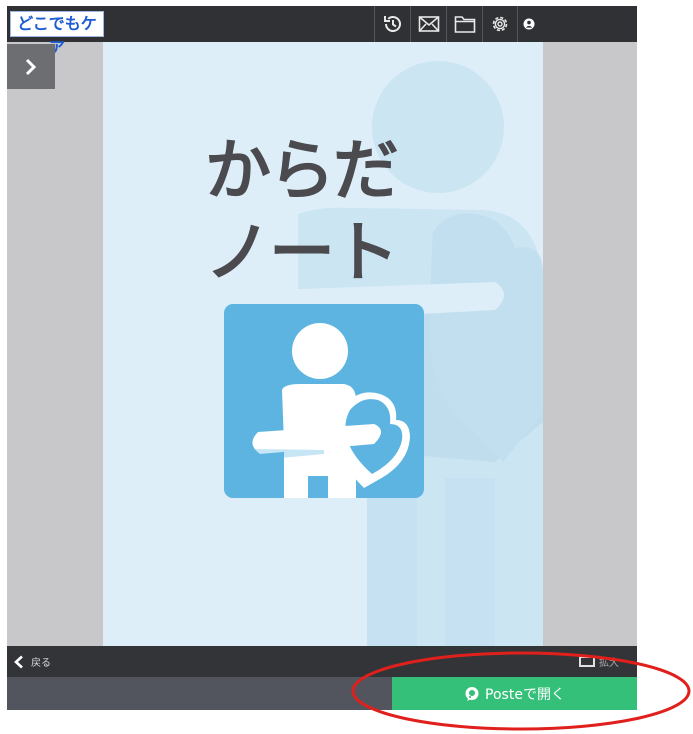 This screenshot has width=693, height=734. I want to click on expand-label: 拡大, so click(609, 663).